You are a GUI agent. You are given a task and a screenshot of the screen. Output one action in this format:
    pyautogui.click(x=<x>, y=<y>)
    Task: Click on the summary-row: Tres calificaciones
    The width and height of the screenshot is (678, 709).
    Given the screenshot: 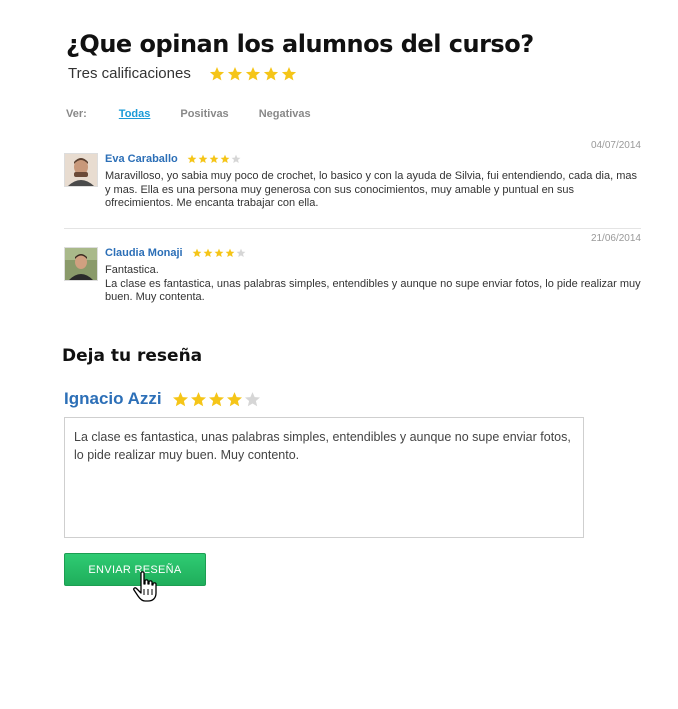 What is the action you would take?
    pyautogui.click(x=183, y=73)
    